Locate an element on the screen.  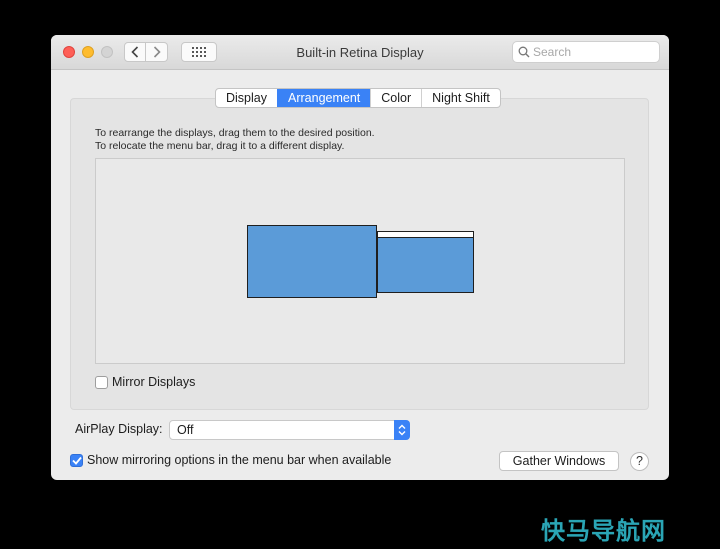
airplay-display-select: Off is located at coordinates (289, 430).